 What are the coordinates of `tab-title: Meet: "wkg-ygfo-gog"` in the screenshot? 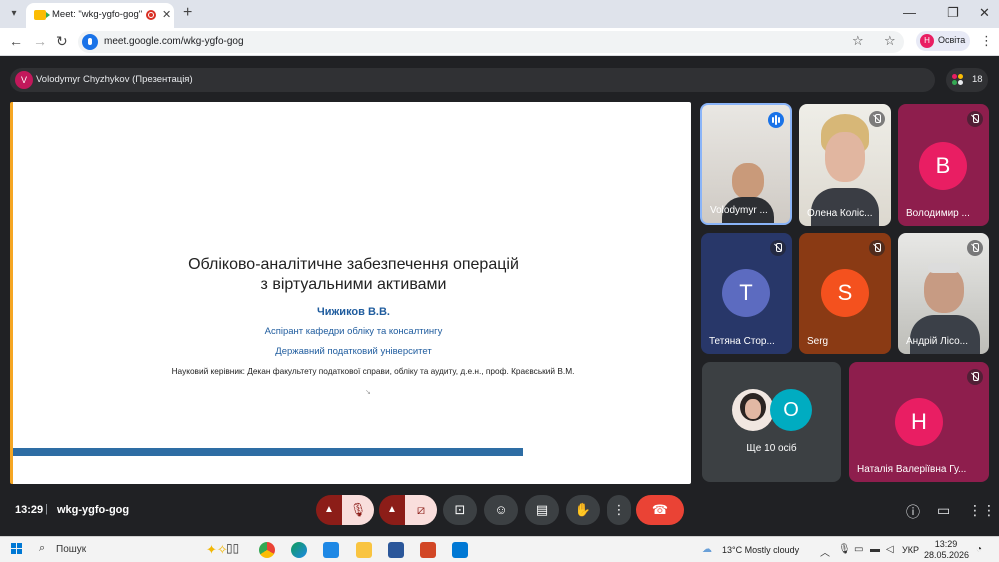 It's located at (97, 14).